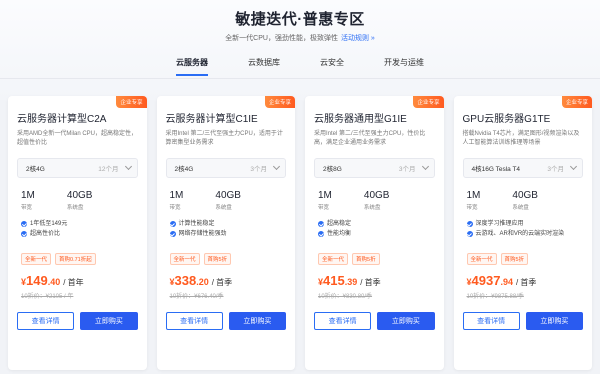 Image resolution: width=600 pixels, height=374 pixels. Describe the element at coordinates (300, 78) in the screenshot. I see `tab-divider` at that location.